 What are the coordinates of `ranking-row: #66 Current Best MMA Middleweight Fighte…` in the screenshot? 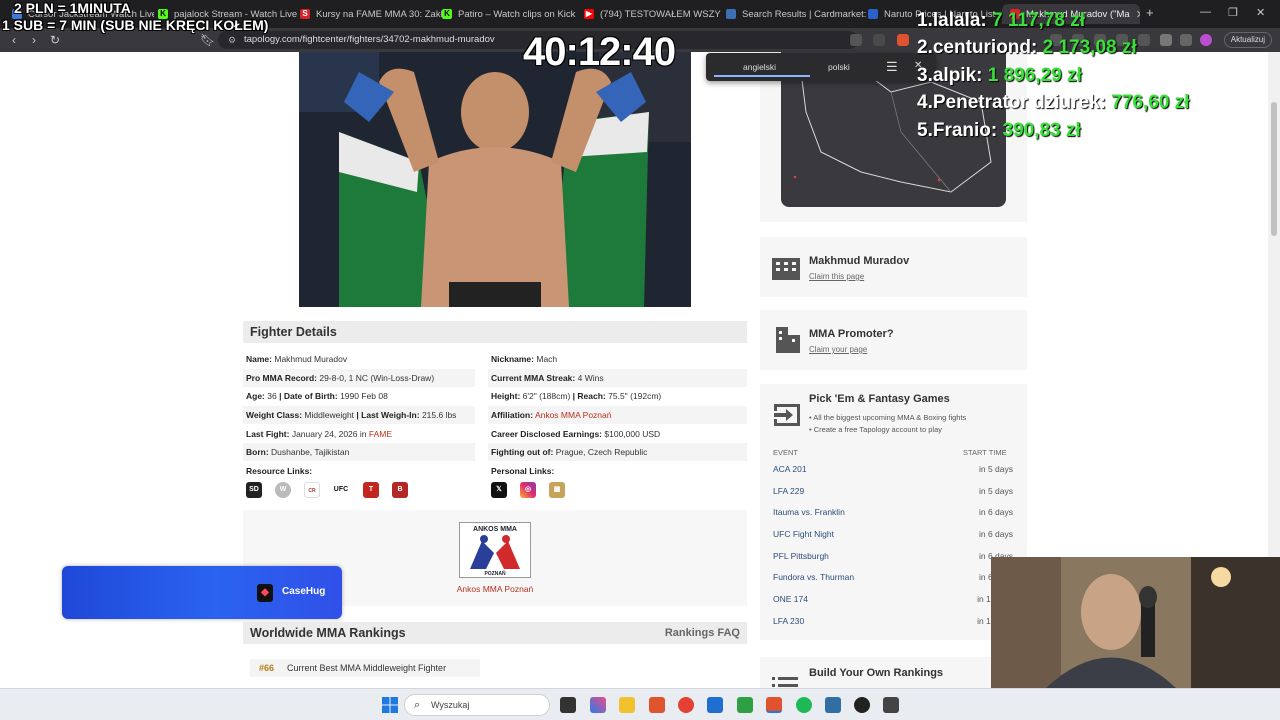 It's located at (365, 668).